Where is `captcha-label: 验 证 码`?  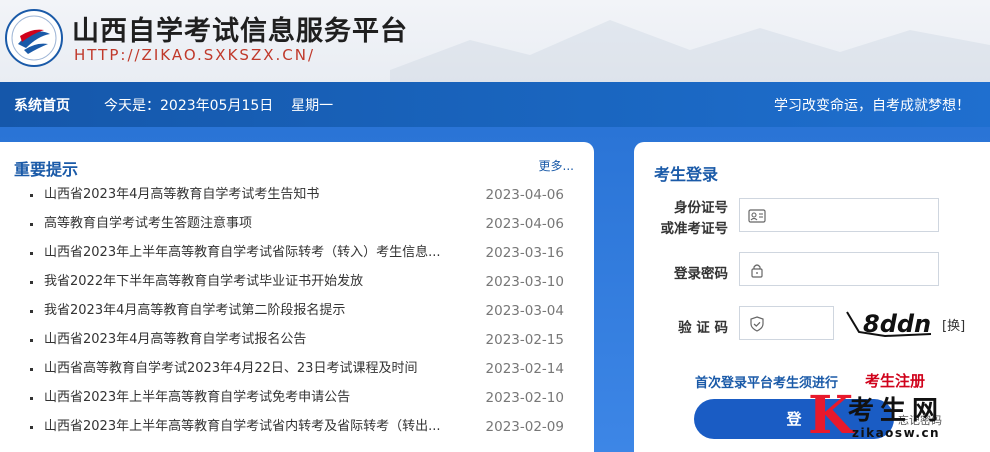
captcha-label: 验 证 码 is located at coordinates (703, 328).